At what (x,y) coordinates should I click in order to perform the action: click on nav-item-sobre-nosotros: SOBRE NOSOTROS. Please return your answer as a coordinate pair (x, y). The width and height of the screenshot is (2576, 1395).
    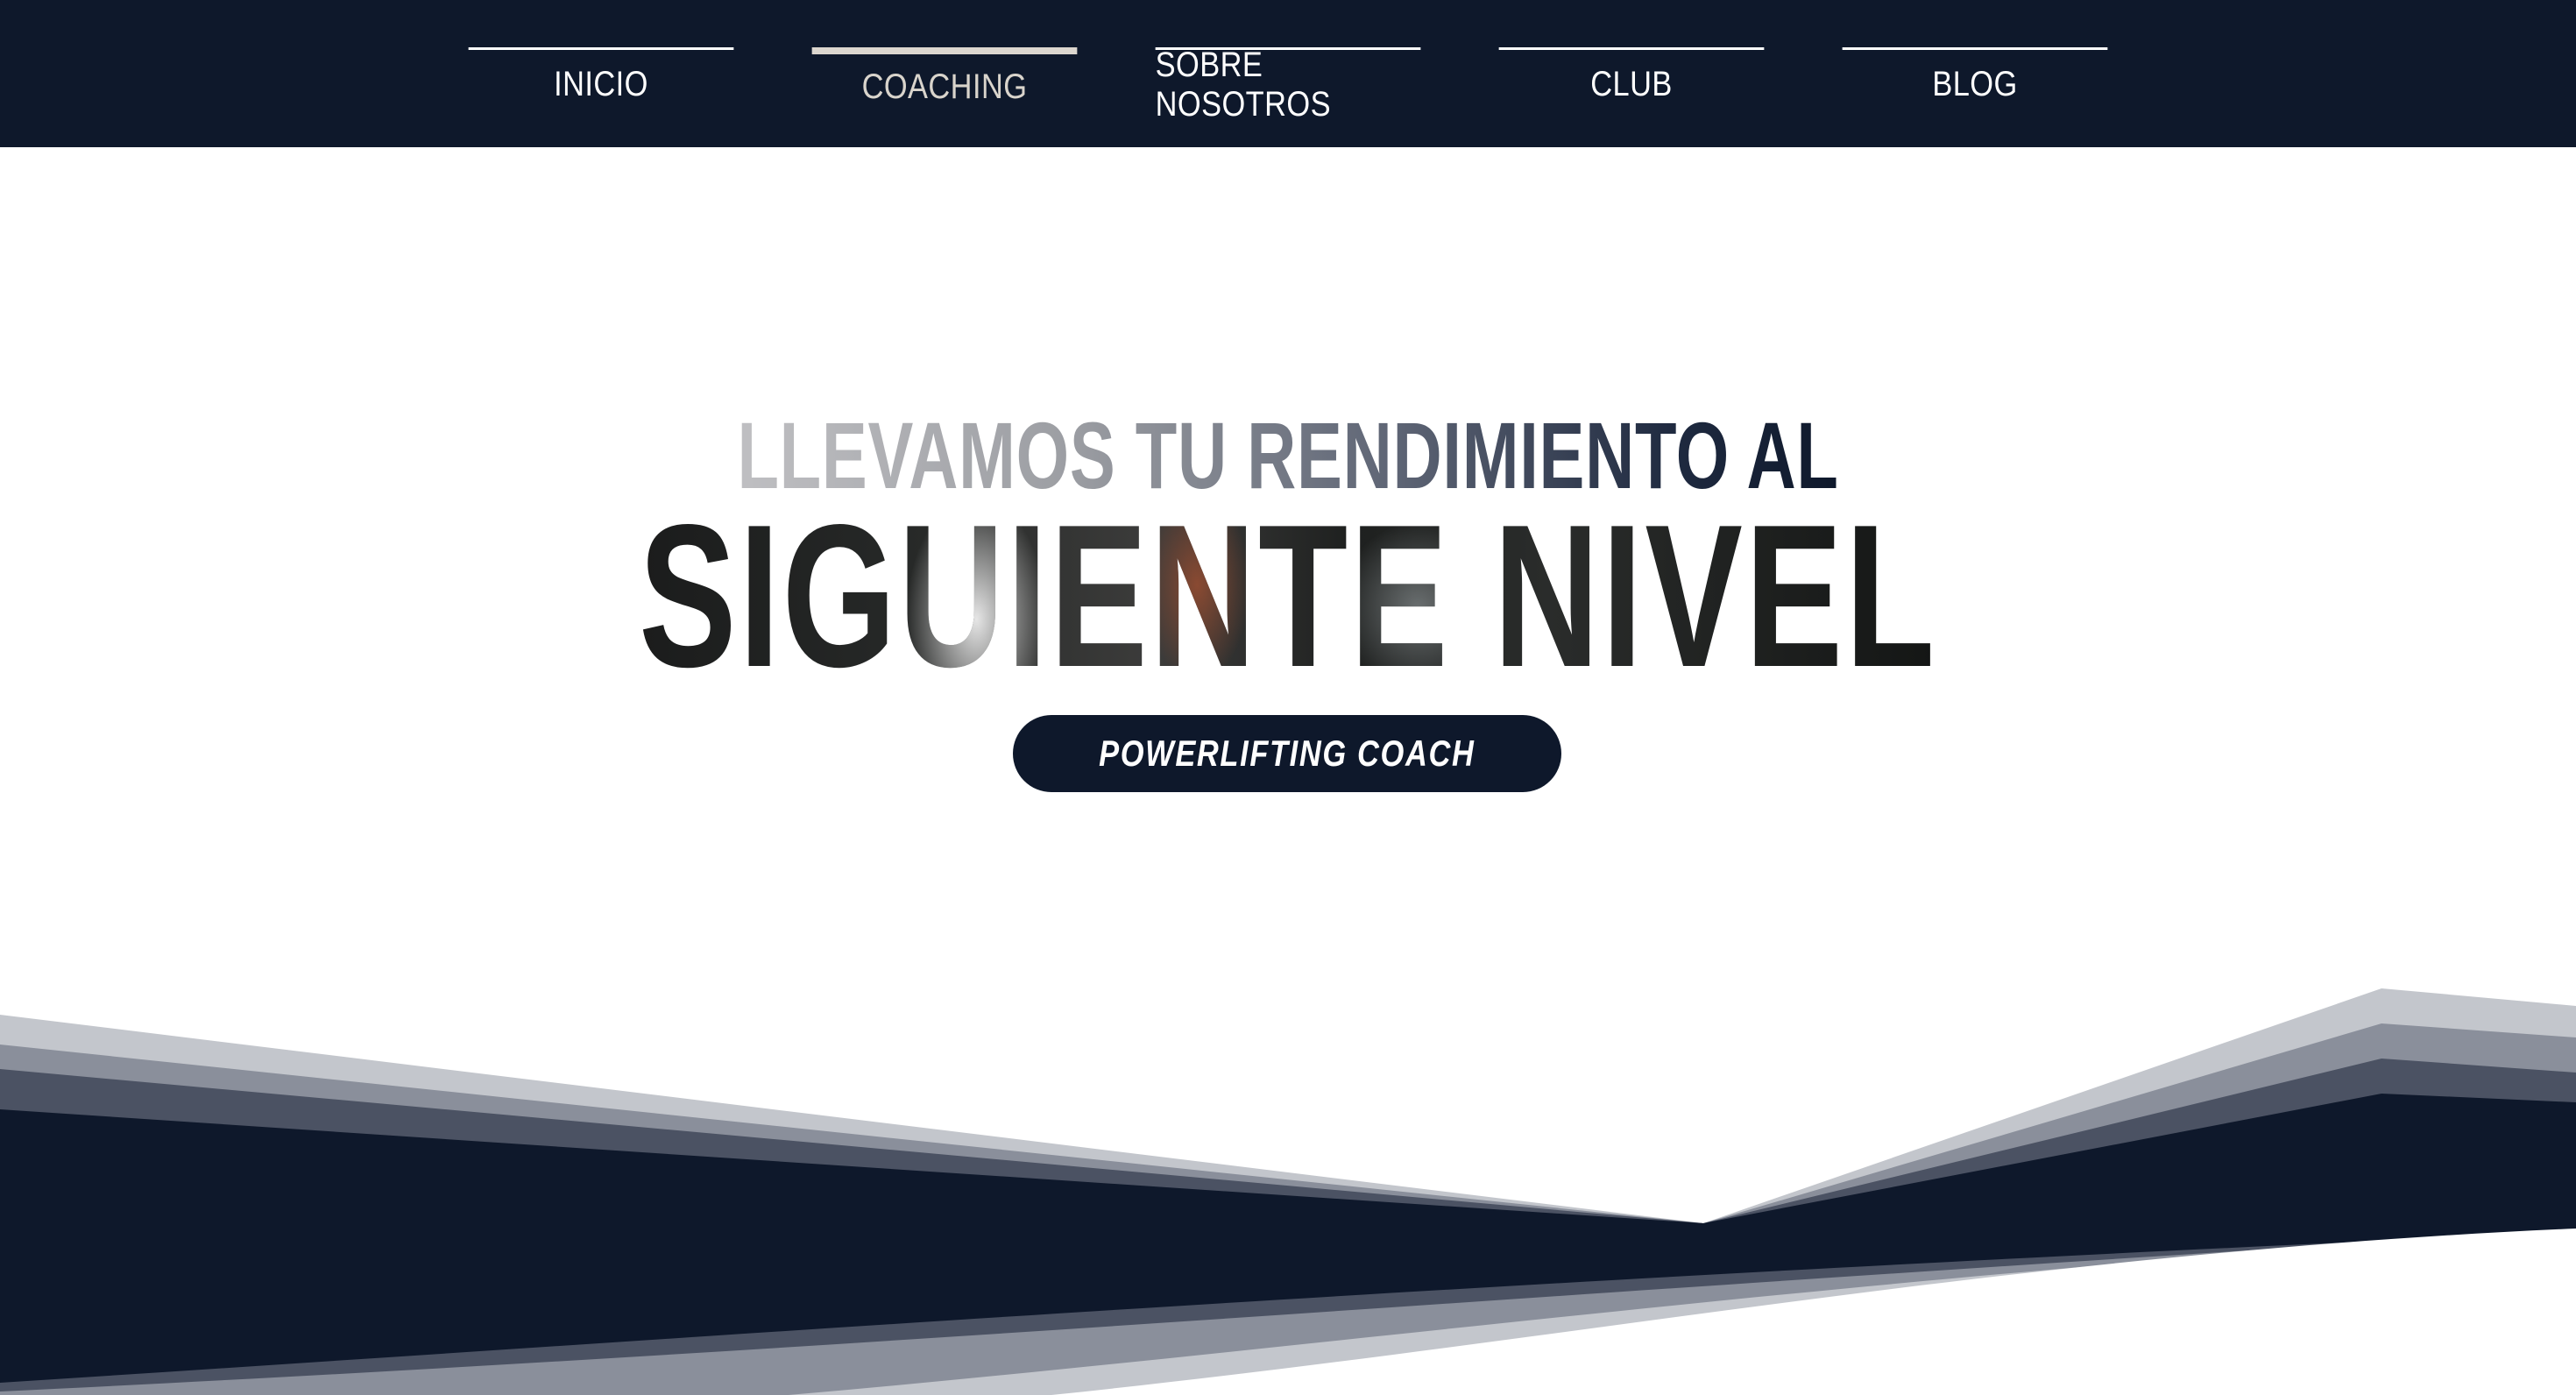
    Looking at the image, I should click on (1288, 85).